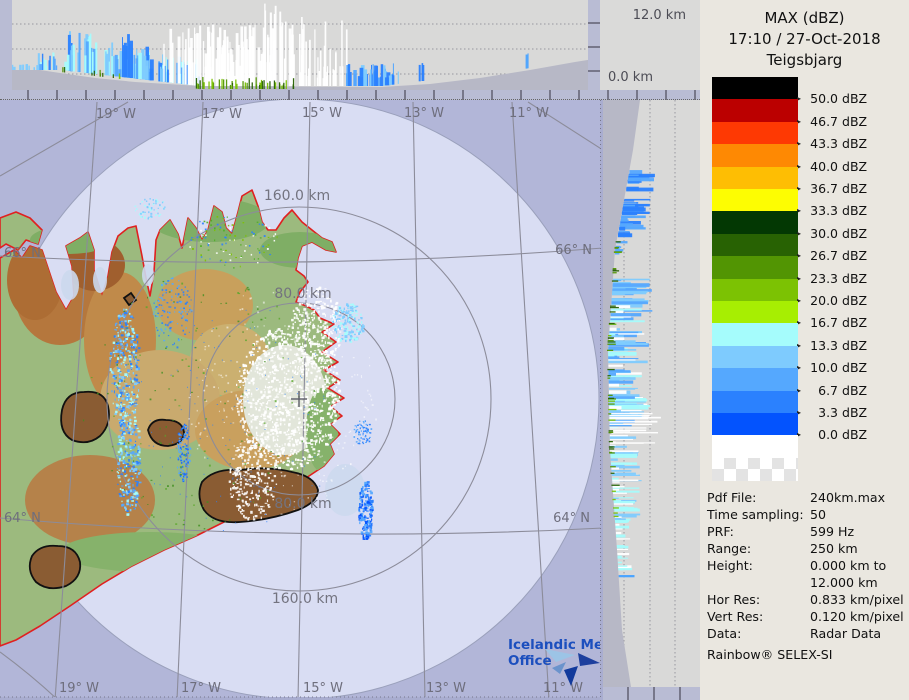  What do you see at coordinates (322, 113) in the screenshot?
I see `lon-label-top: 15° W` at bounding box center [322, 113].